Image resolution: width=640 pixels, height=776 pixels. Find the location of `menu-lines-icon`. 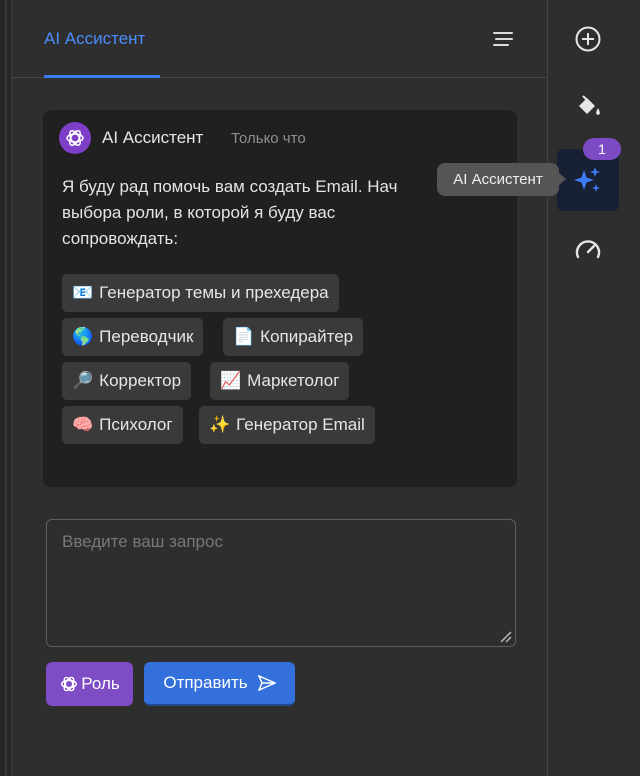

menu-lines-icon is located at coordinates (503, 39).